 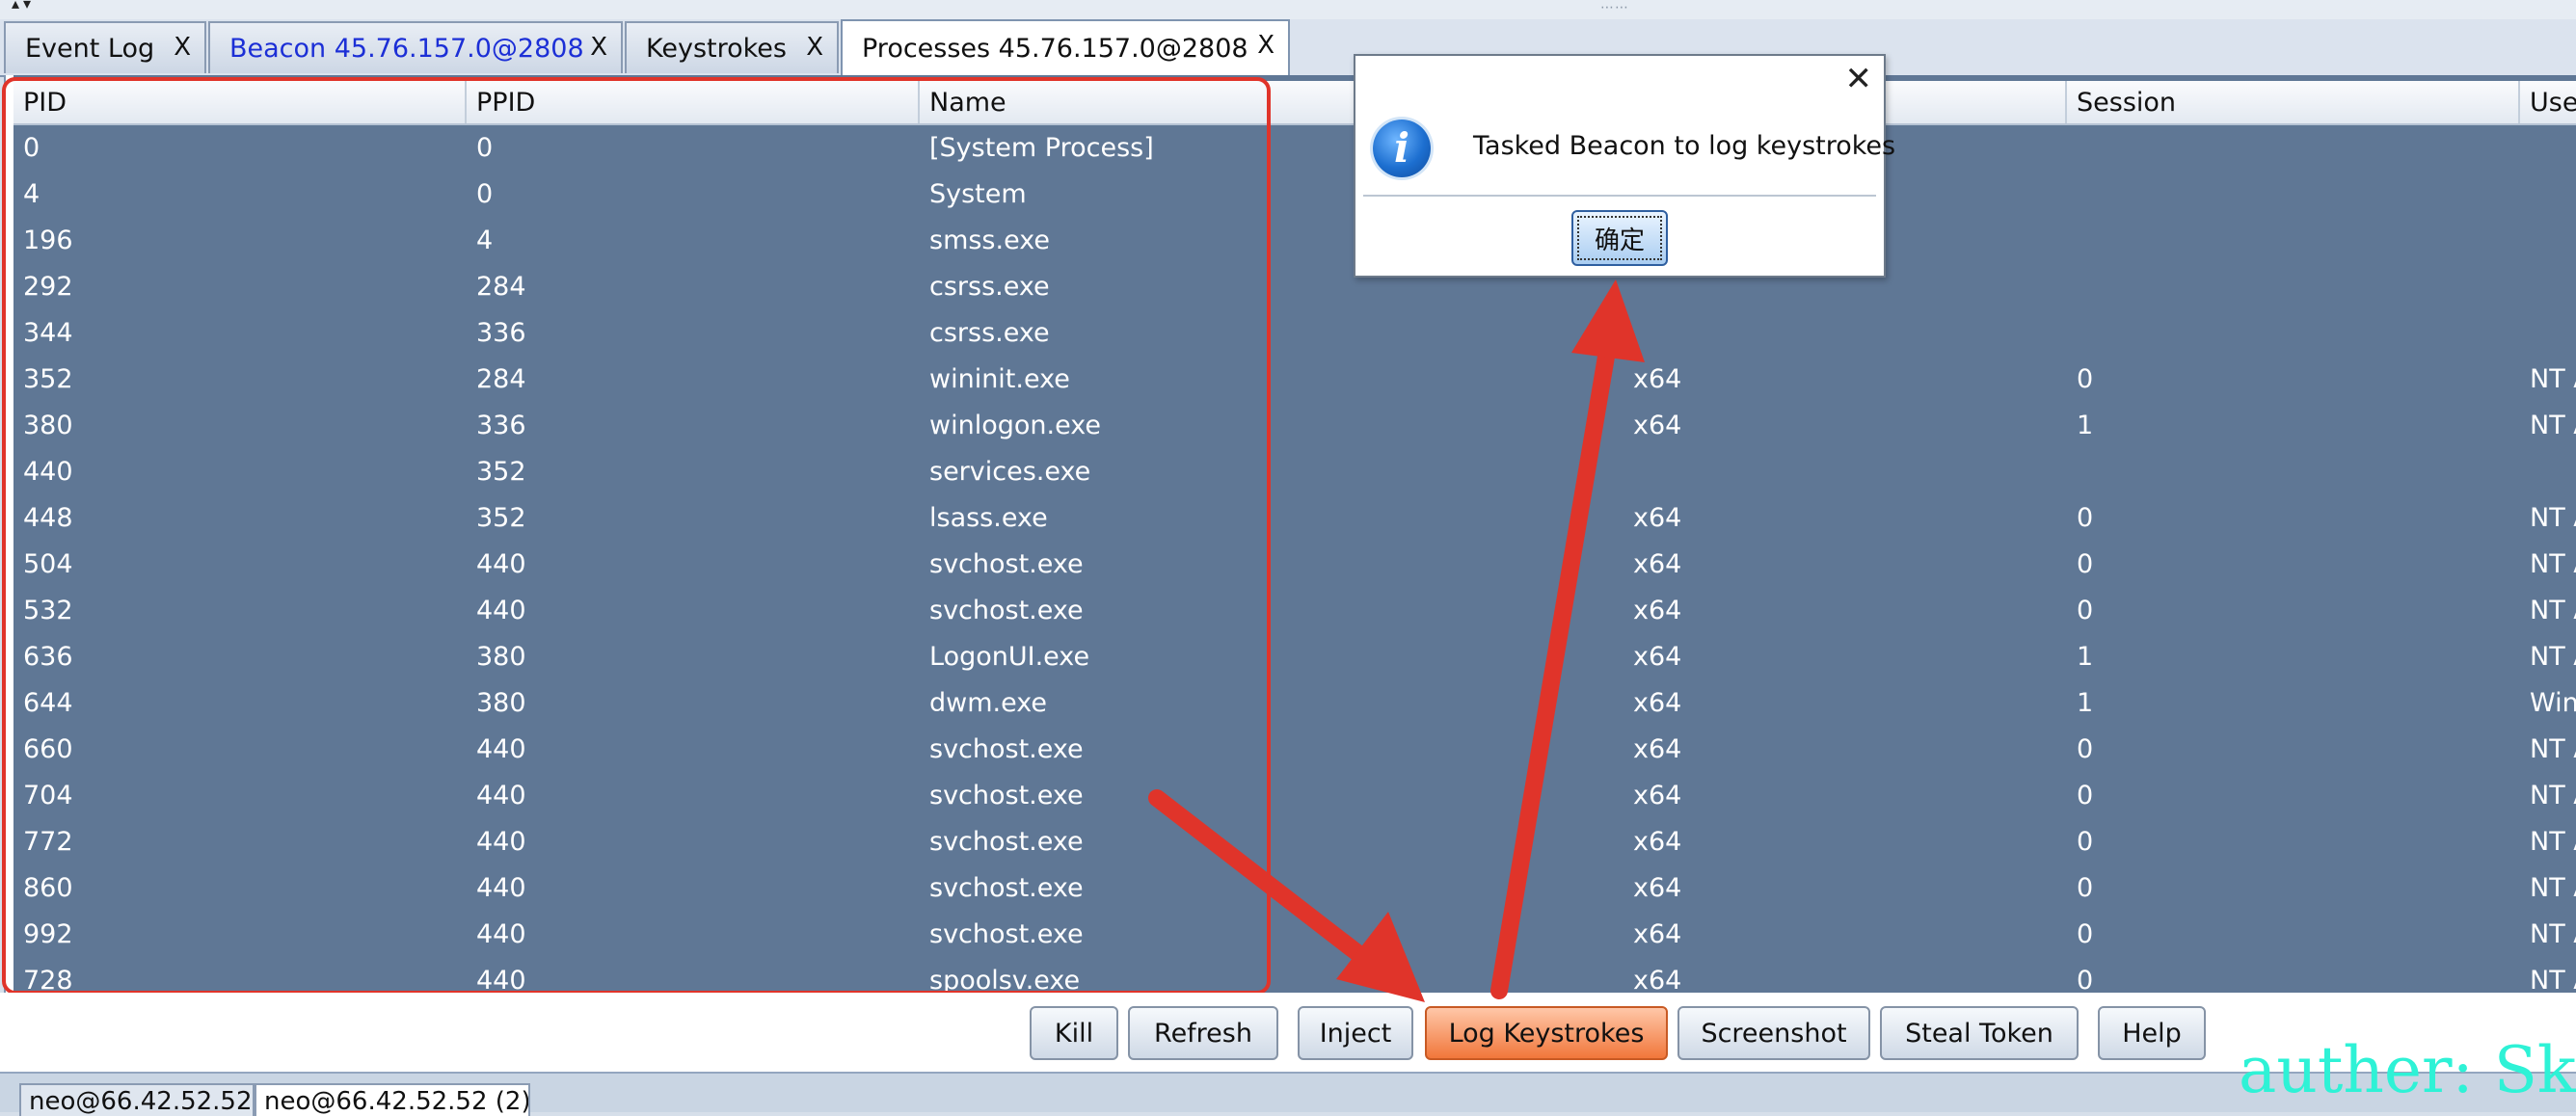 I want to click on table-row: 352 284 wininit.exe x64 0 NT A, so click(x=1294, y=380).